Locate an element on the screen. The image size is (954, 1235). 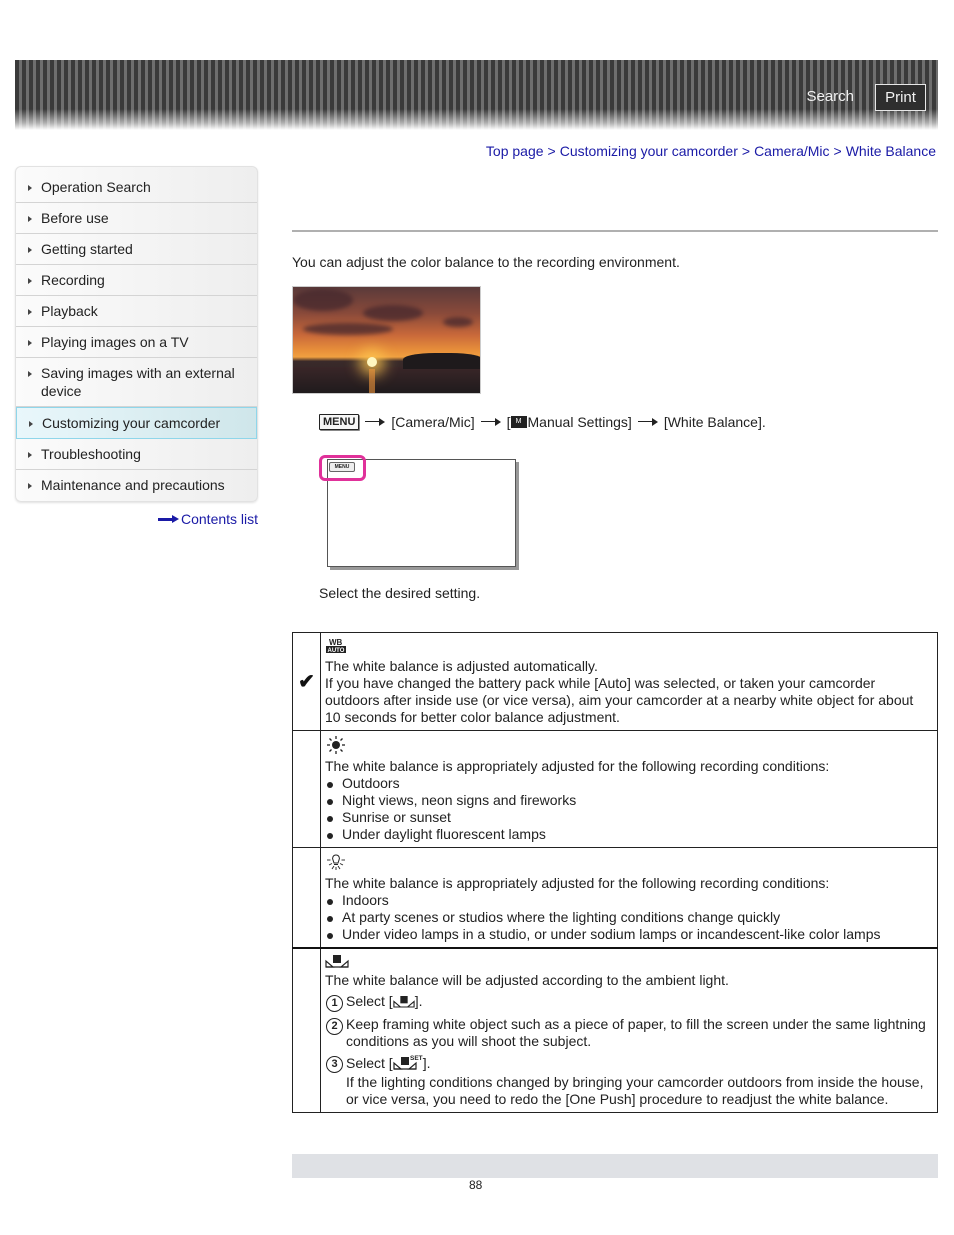
condition-item: Sunrise or sunset is located at coordinates (628, 817).